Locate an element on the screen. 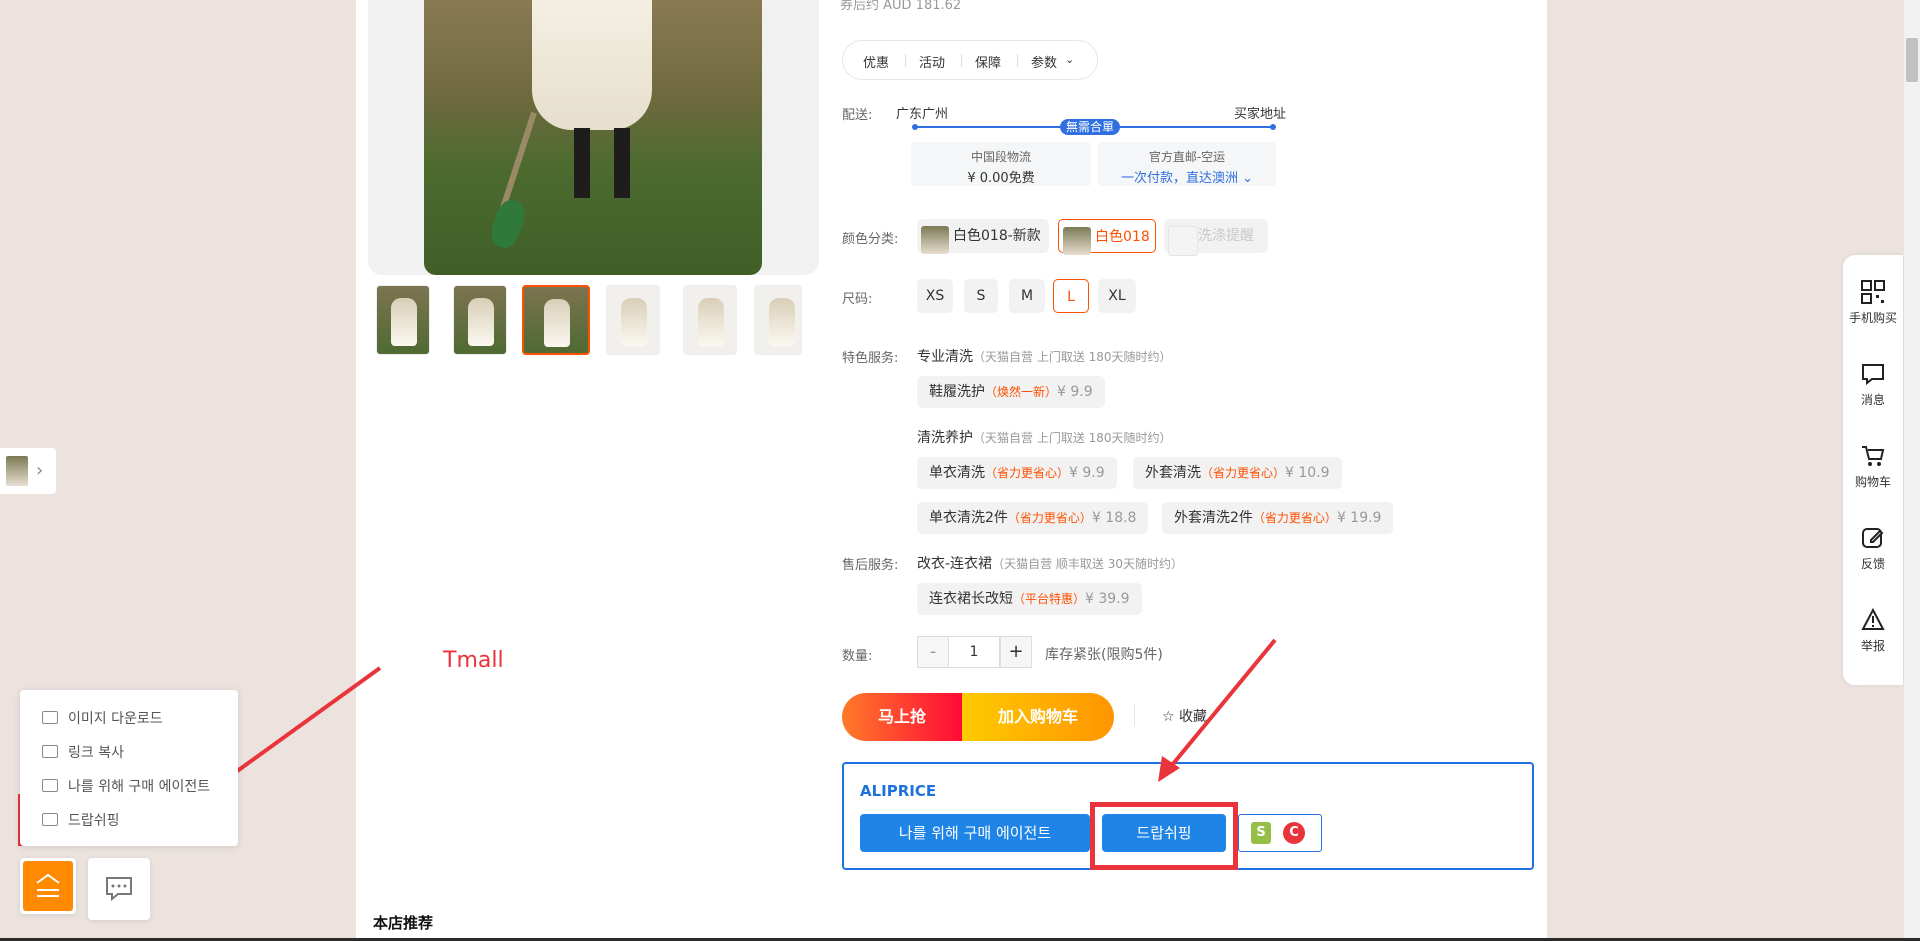 This screenshot has height=941, width=1920. sidebar-item-mobile-buy: 手机购买 is located at coordinates (1873, 302).